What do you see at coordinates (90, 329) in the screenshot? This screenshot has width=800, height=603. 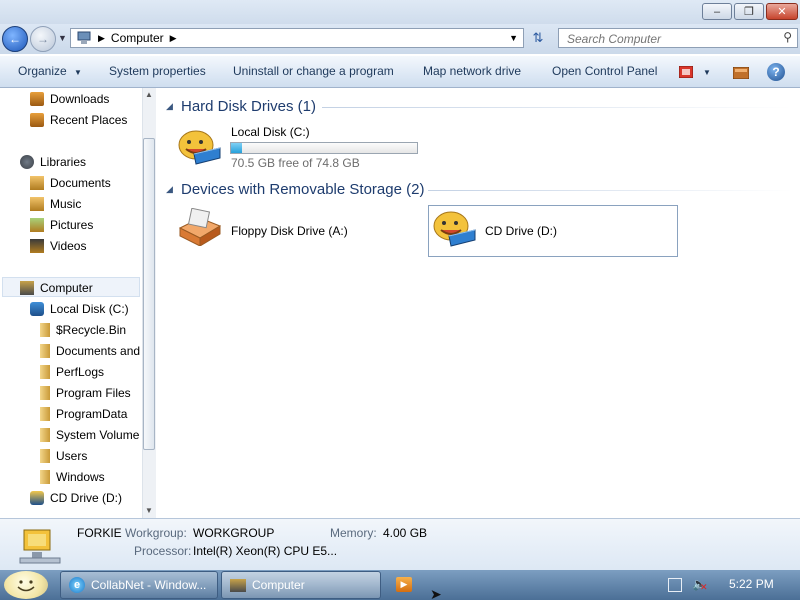 I see `nav-item-recycle-bin: $Recycle.Bin` at bounding box center [90, 329].